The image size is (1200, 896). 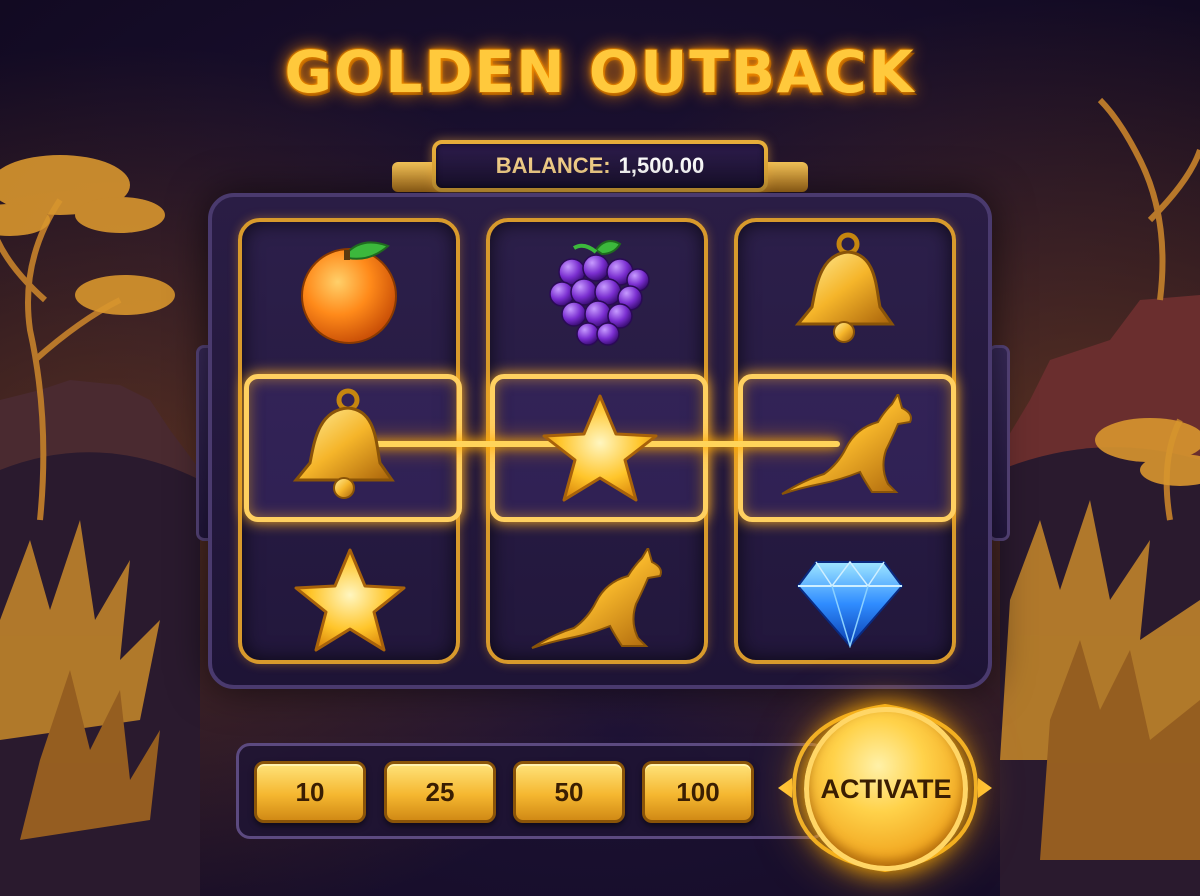 What do you see at coordinates (310, 792) in the screenshot?
I see `bet-button-10: 10` at bounding box center [310, 792].